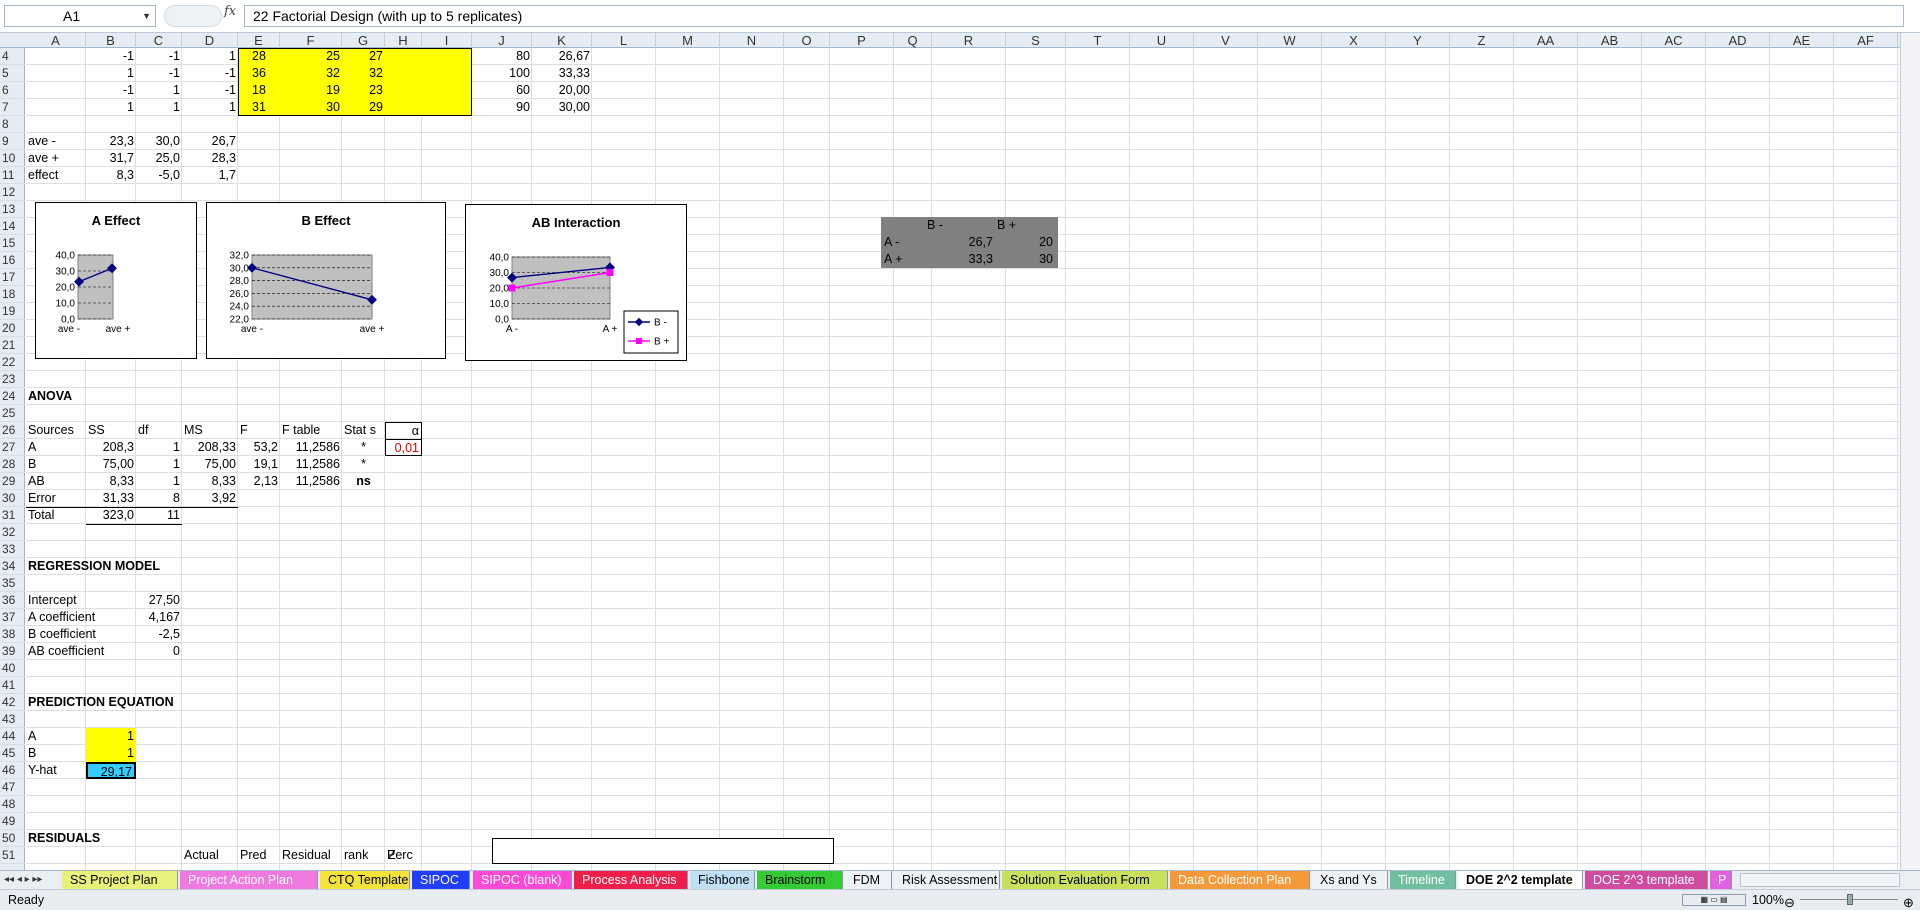 This screenshot has width=1920, height=910. Describe the element at coordinates (159, 158) in the screenshot. I see `average-cell-c10: 25,0` at that location.